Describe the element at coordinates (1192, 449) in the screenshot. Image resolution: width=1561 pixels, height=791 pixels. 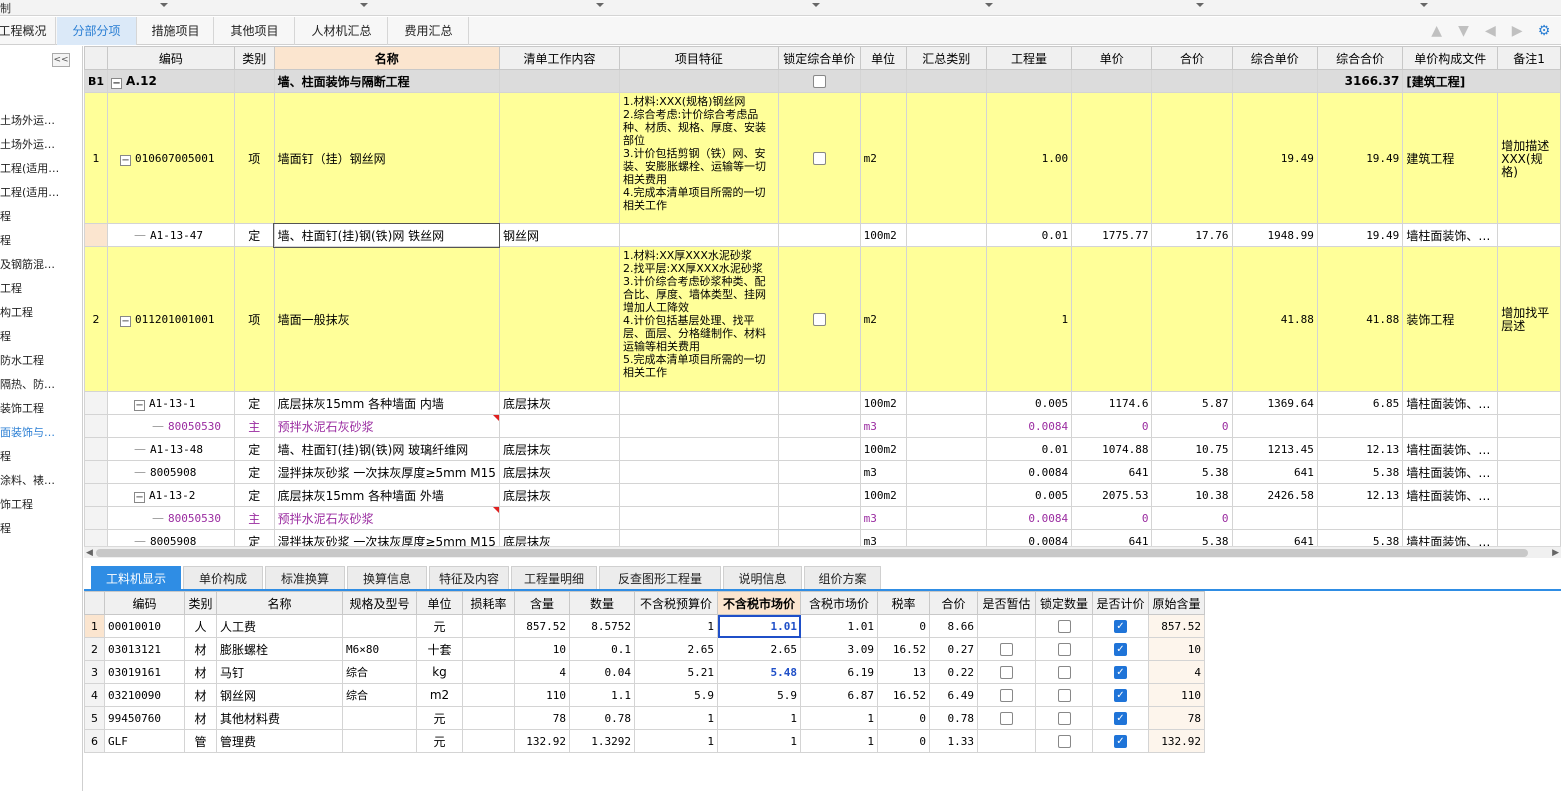
I see `total-cell: 10.75` at that location.